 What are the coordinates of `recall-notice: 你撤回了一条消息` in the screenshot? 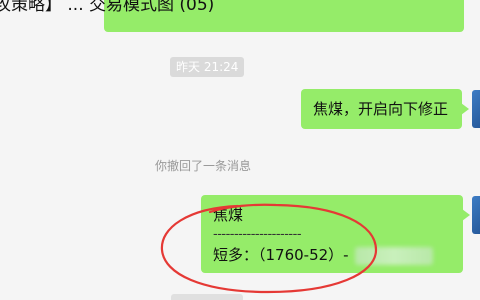 It's located at (203, 166).